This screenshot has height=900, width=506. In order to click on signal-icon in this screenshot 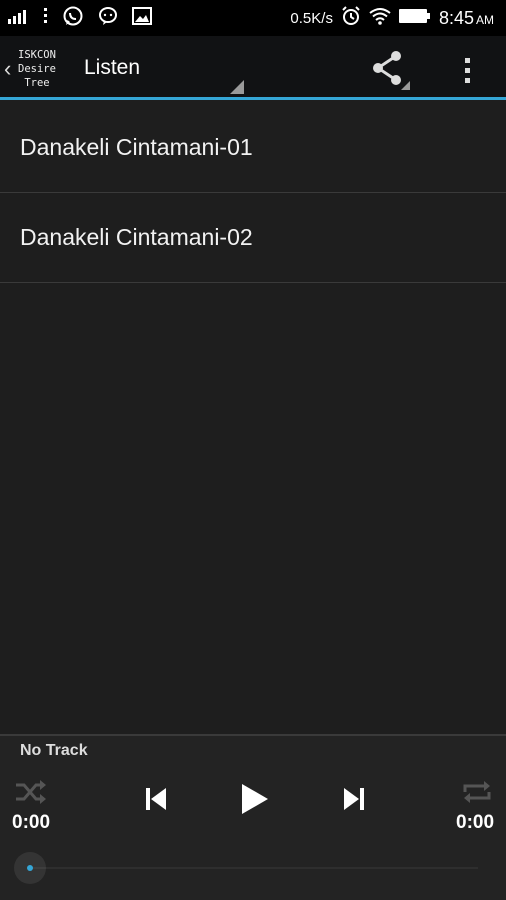, I will do `click(19, 18)`.